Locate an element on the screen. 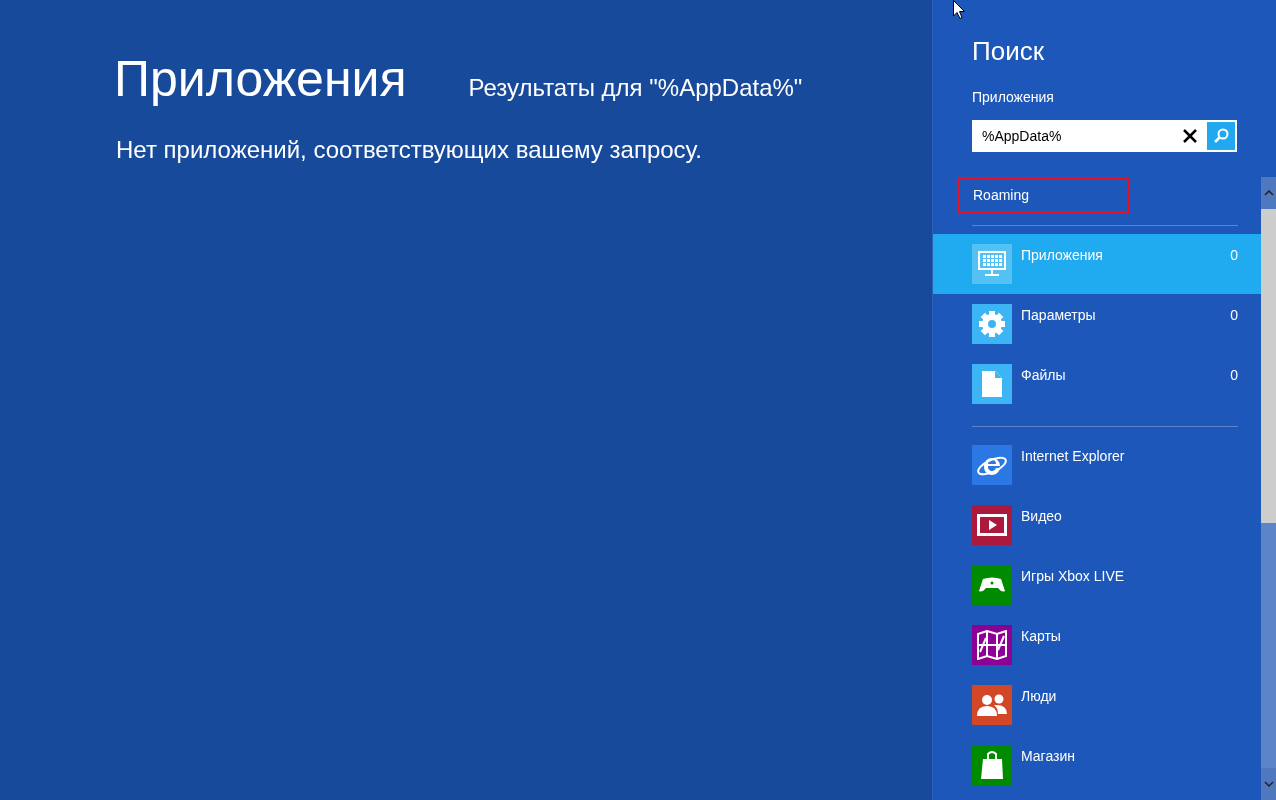 The width and height of the screenshot is (1276, 800). play-screen-icon is located at coordinates (992, 525).